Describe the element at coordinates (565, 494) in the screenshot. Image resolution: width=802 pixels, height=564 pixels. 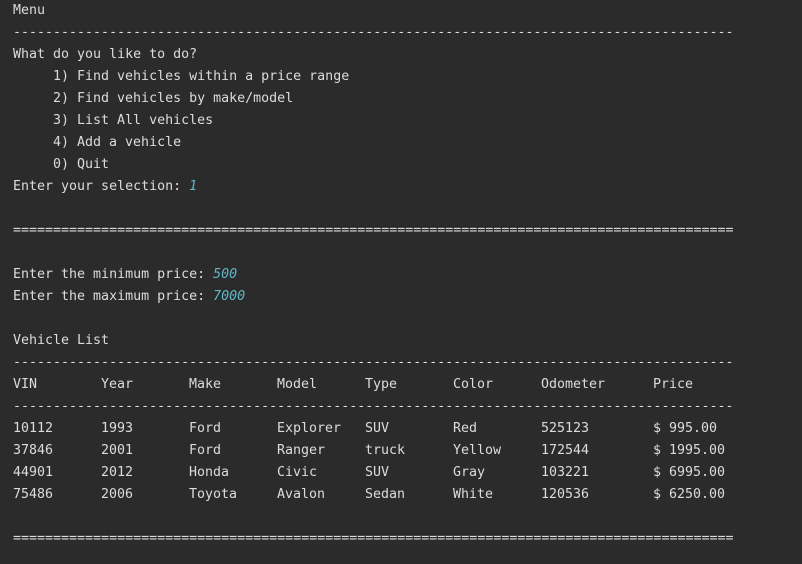
I see `cell-odometer: 120536` at that location.